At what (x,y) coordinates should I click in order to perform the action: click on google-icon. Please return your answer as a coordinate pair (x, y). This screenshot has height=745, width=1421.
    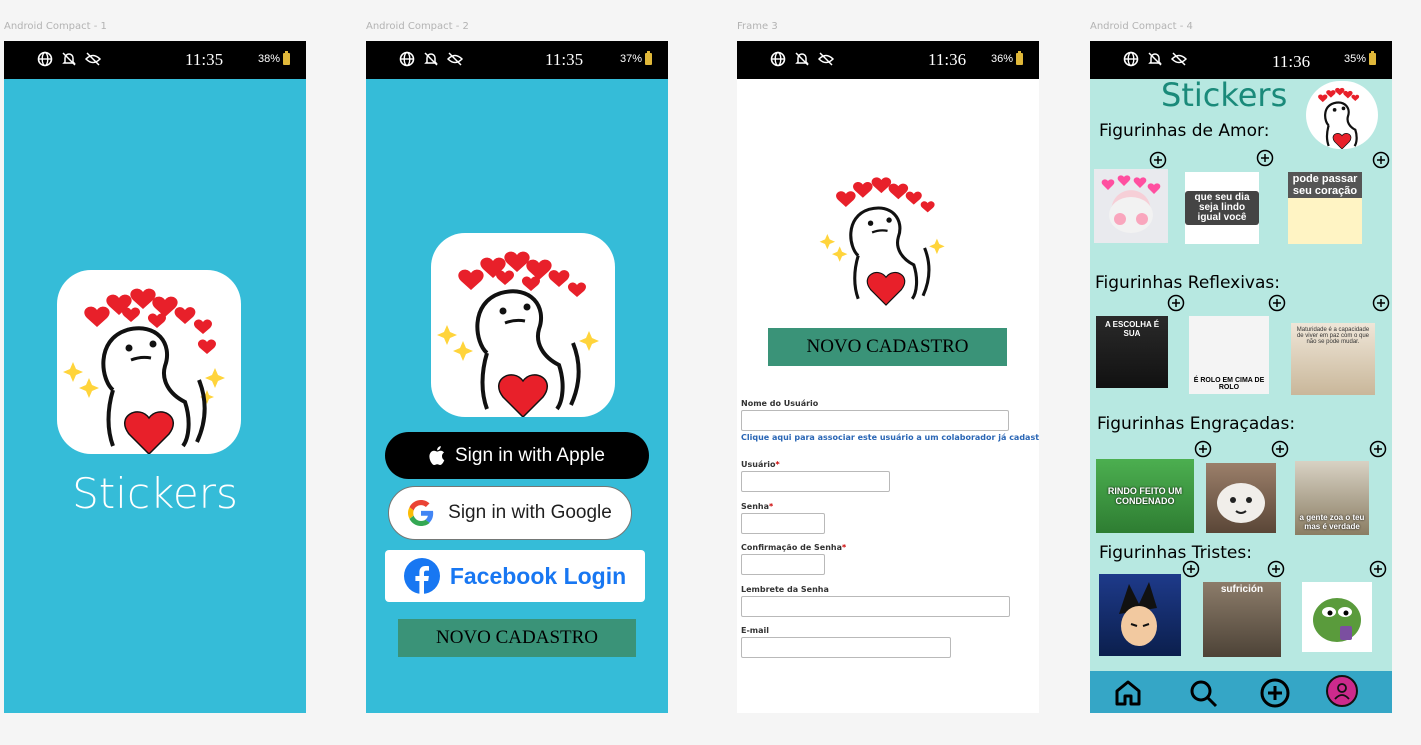
    Looking at the image, I should click on (421, 513).